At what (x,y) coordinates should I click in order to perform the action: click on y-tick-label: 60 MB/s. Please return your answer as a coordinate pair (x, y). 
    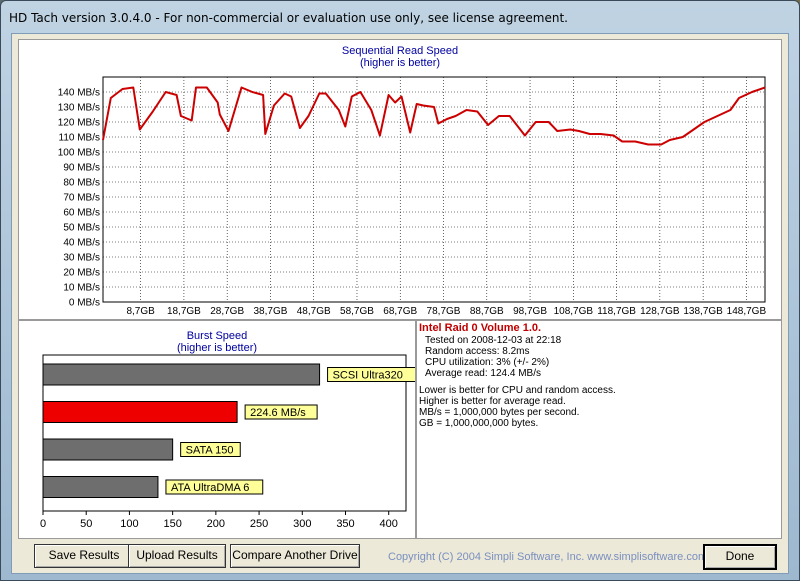
    Looking at the image, I should click on (81, 213).